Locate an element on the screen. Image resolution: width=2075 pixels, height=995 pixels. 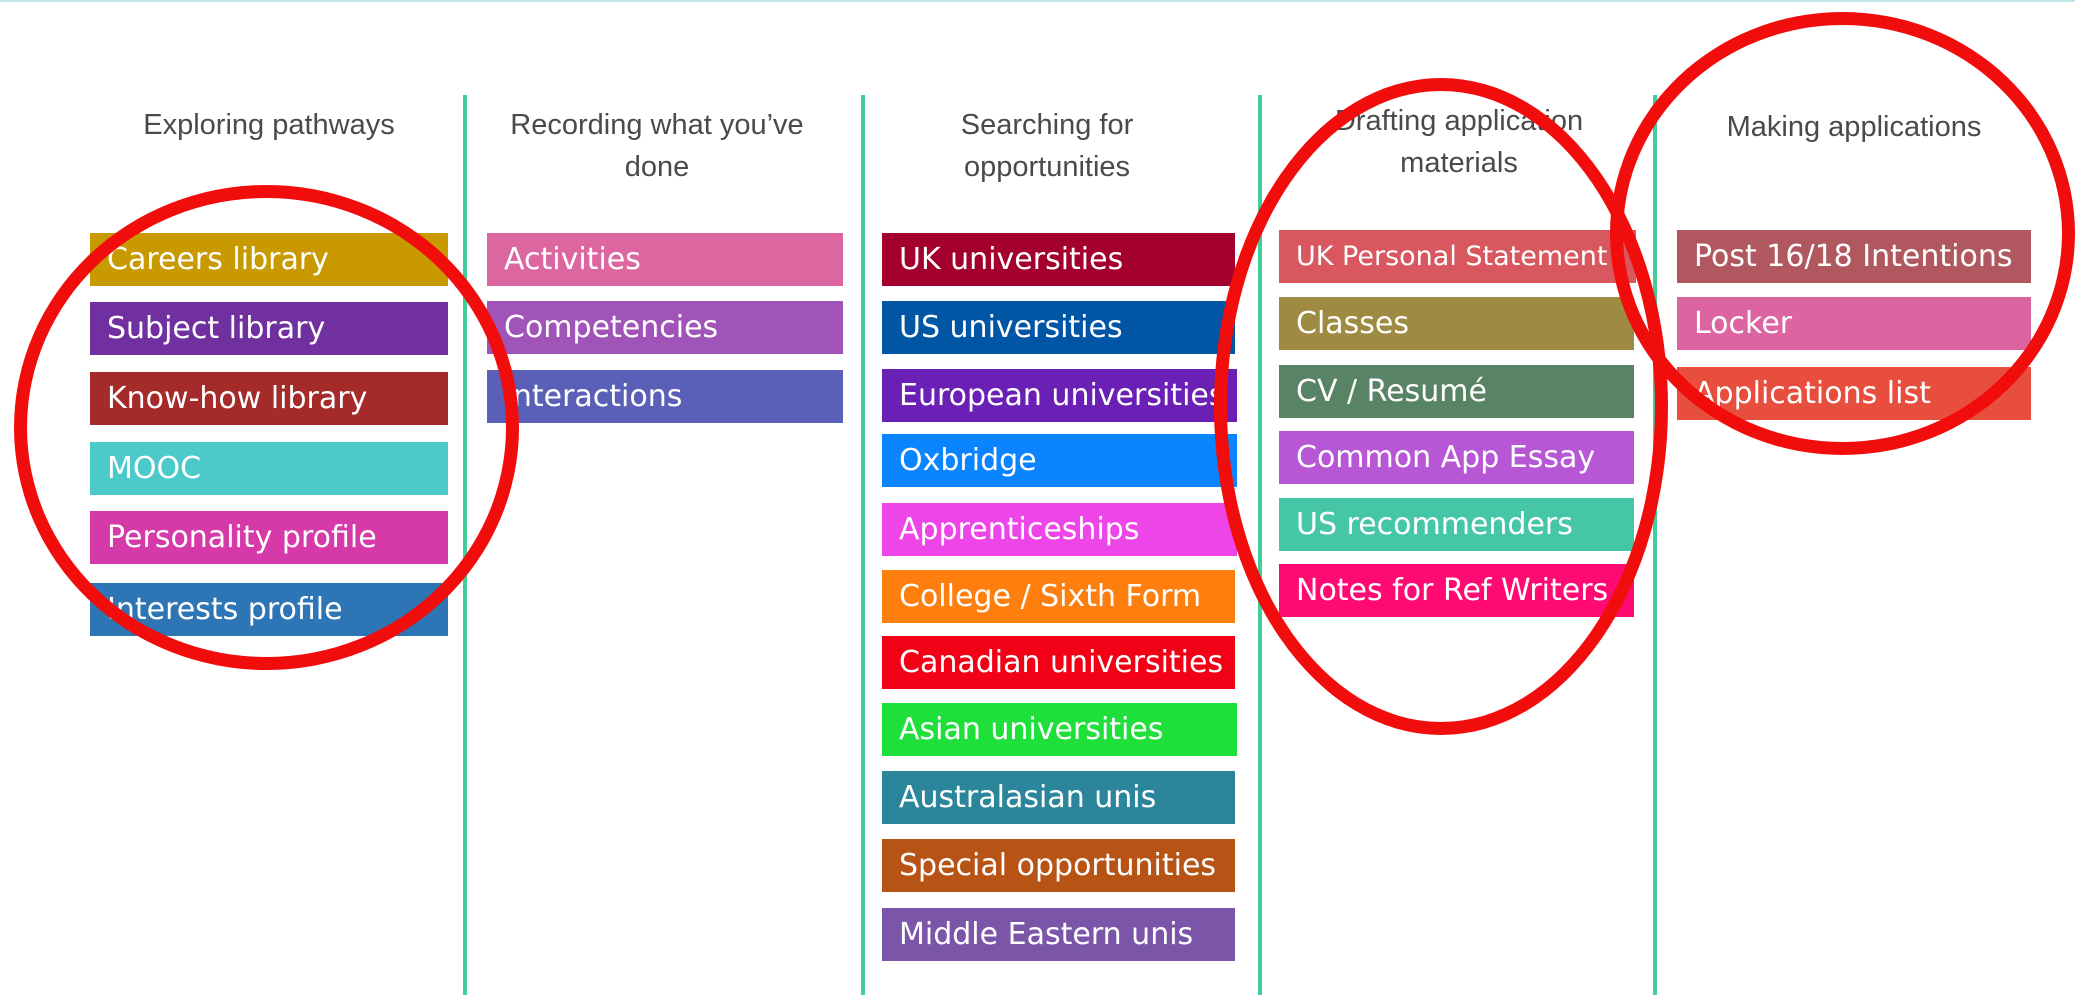
canadian-universities-button: Canadian universities is located at coordinates (1058, 662).